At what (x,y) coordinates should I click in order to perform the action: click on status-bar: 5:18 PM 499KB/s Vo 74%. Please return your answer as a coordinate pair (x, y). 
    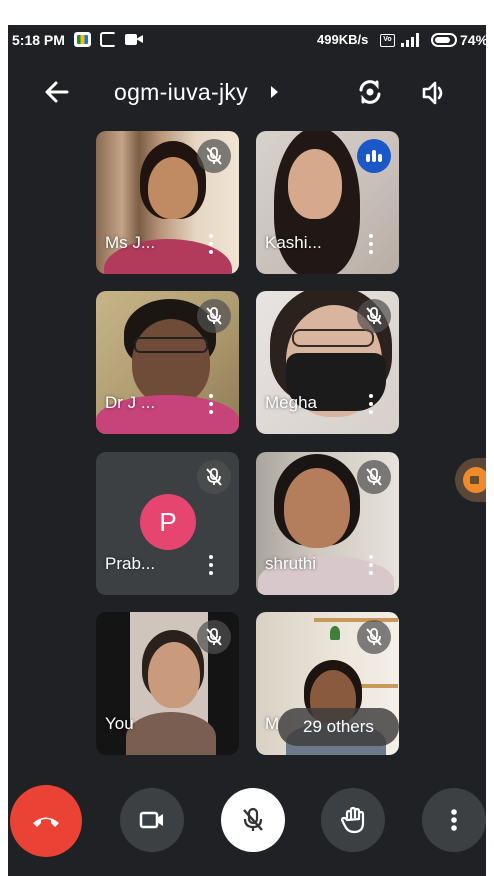
    Looking at the image, I should click on (247, 40).